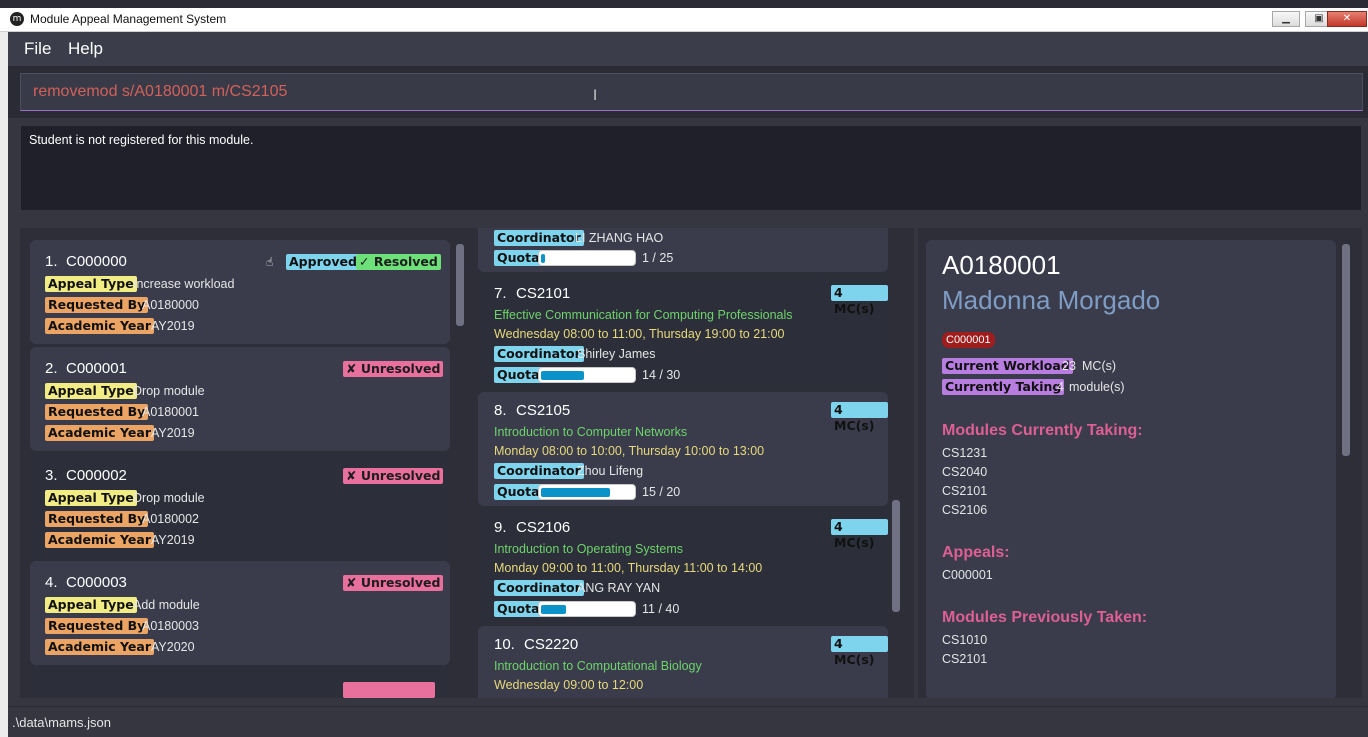 Image resolution: width=1368 pixels, height=737 pixels. What do you see at coordinates (658, 258) in the screenshot?
I see `quota-value: 1 / 25` at bounding box center [658, 258].